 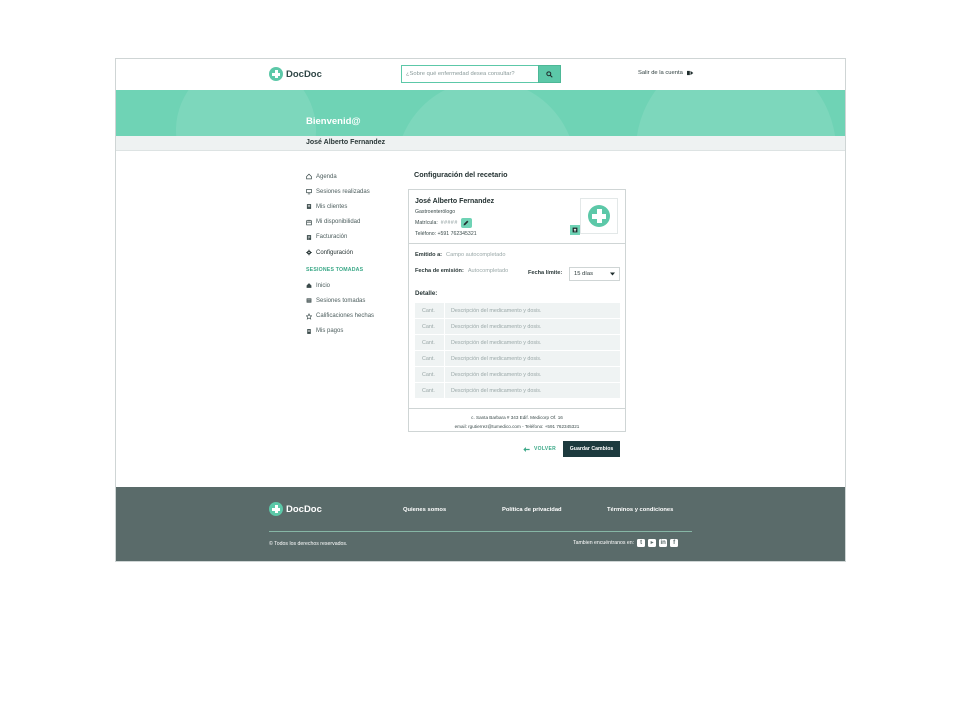 I want to click on youtube-icon: ▸, so click(x=652, y=543).